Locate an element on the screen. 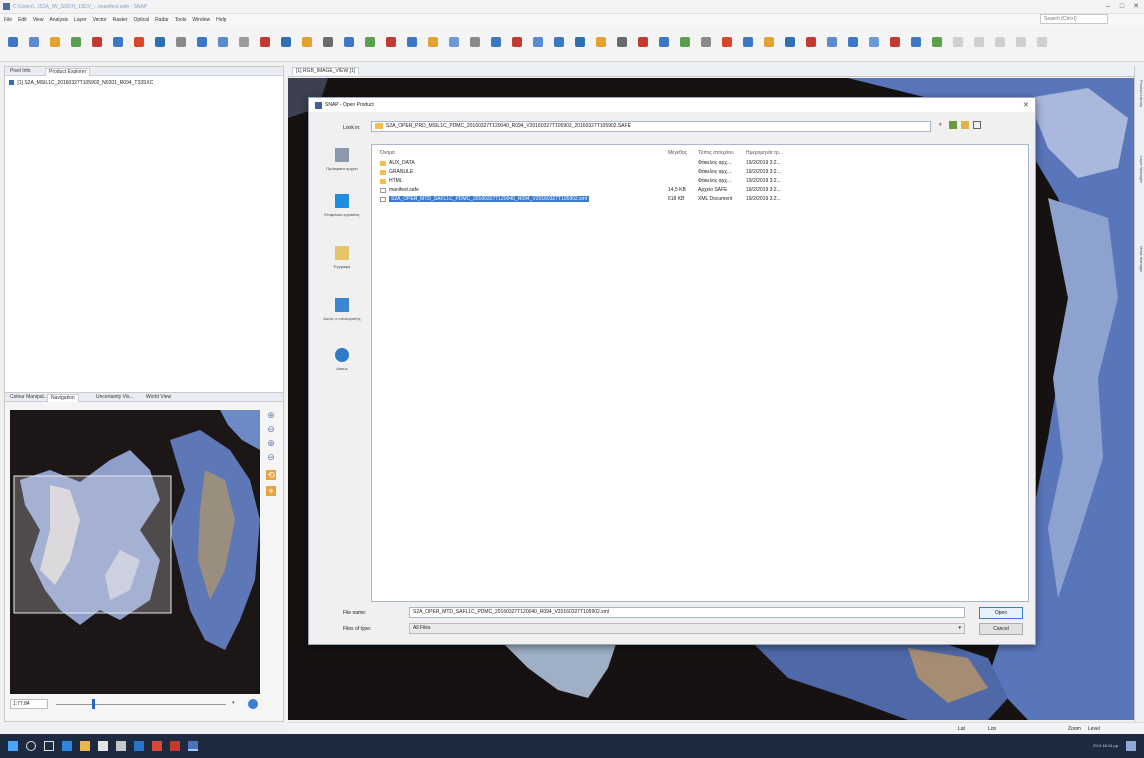 This screenshot has height=758, width=1144. column-size: Μέγεθος is located at coordinates (677, 153).